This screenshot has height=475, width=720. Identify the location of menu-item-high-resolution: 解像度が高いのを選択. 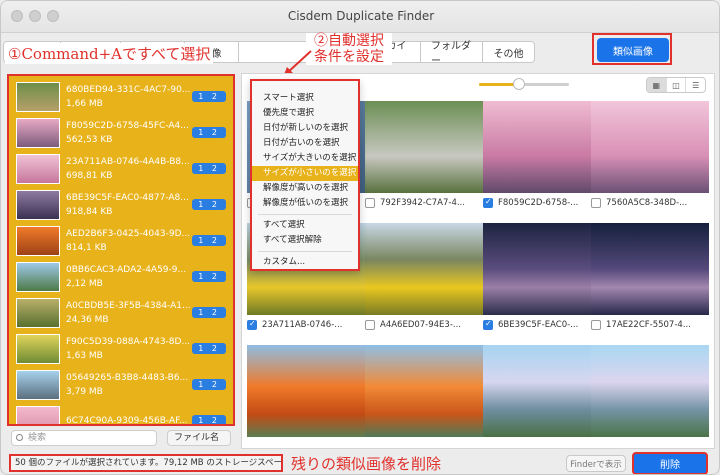
(305, 188).